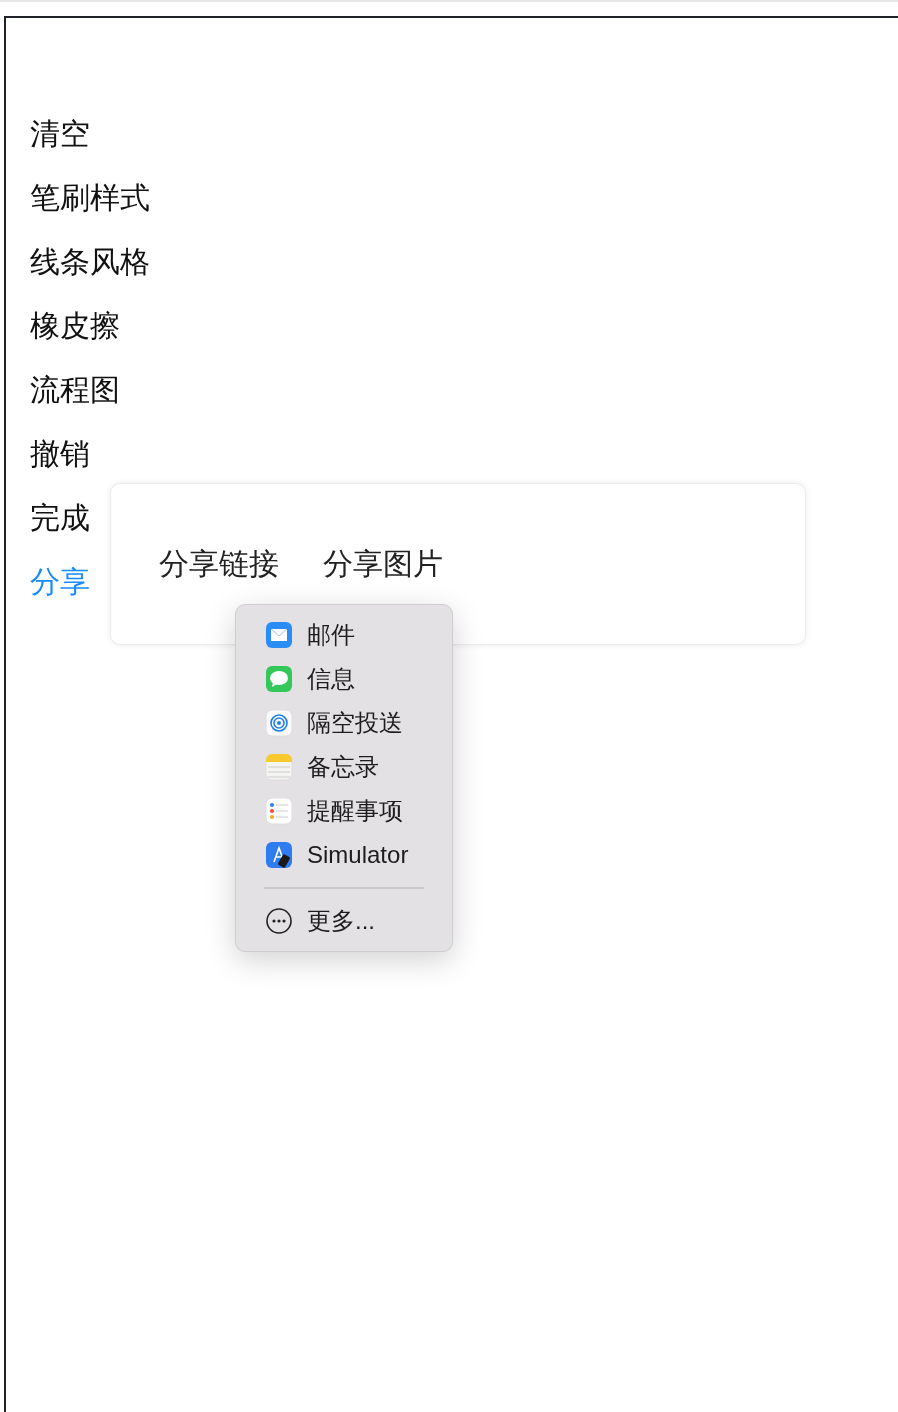 The image size is (898, 1412). Describe the element at coordinates (344, 855) in the screenshot. I see `share-menu-item: Simulator` at that location.